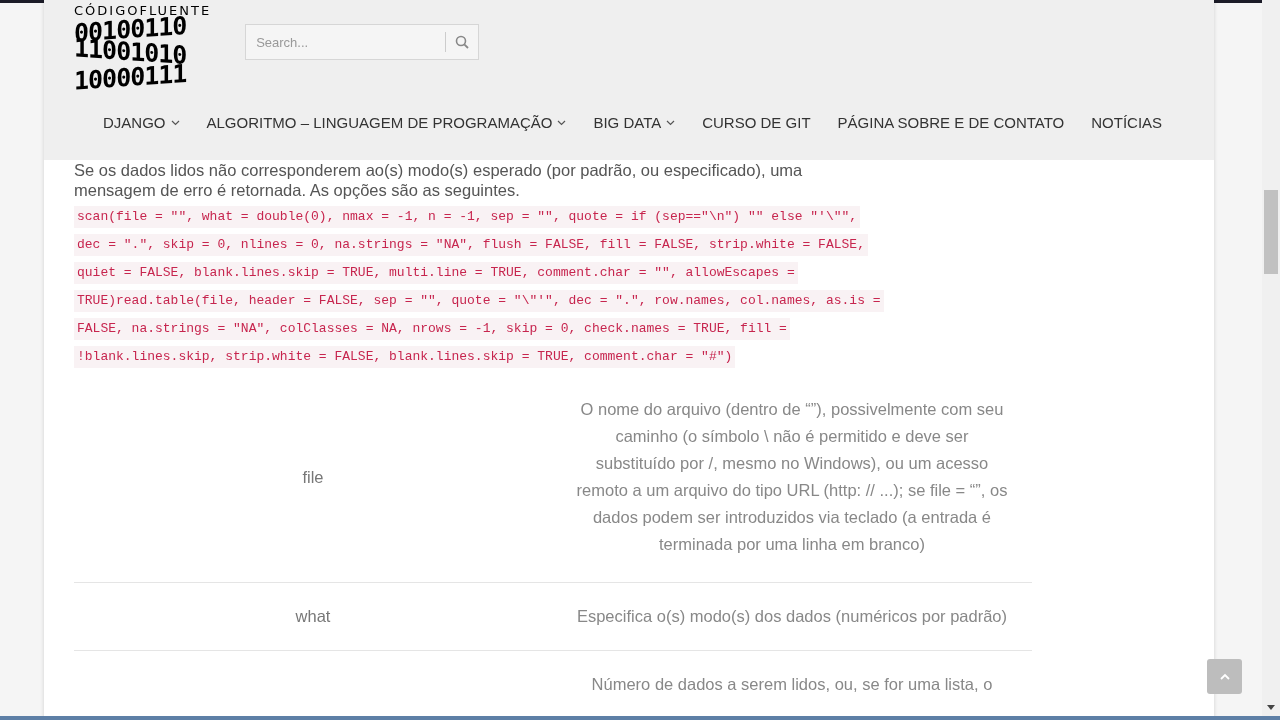 The height and width of the screenshot is (720, 1280). What do you see at coordinates (141, 123) in the screenshot?
I see `nav-link: DJANGO` at bounding box center [141, 123].